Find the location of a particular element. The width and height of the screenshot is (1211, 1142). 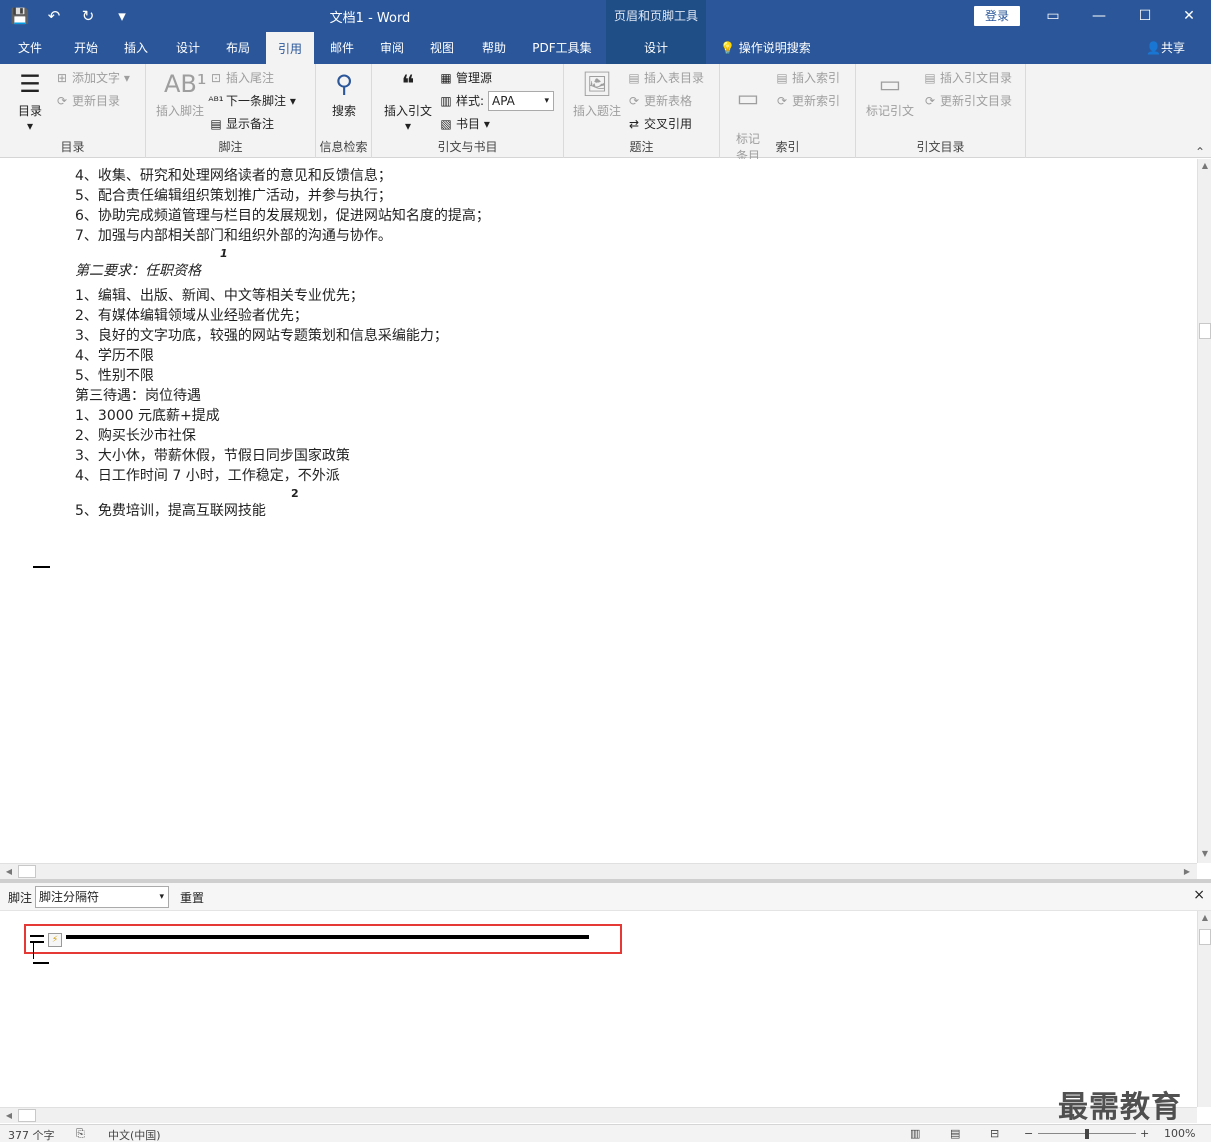

group-label-citations: 引文与书目 is located at coordinates (467, 147).